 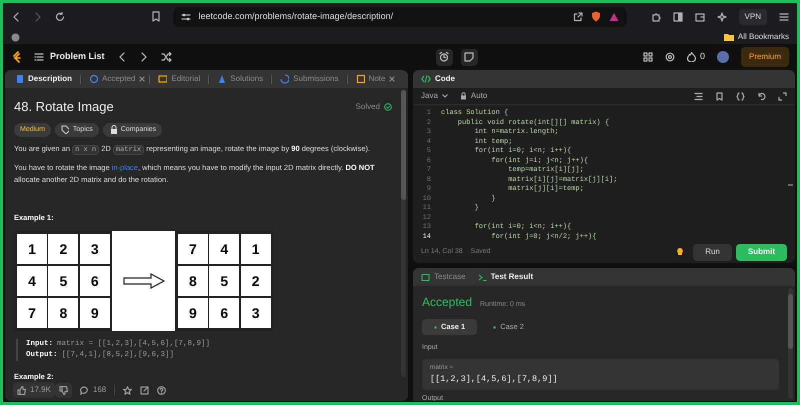 What do you see at coordinates (680, 252) in the screenshot?
I see `lightbulb-icon` at bounding box center [680, 252].